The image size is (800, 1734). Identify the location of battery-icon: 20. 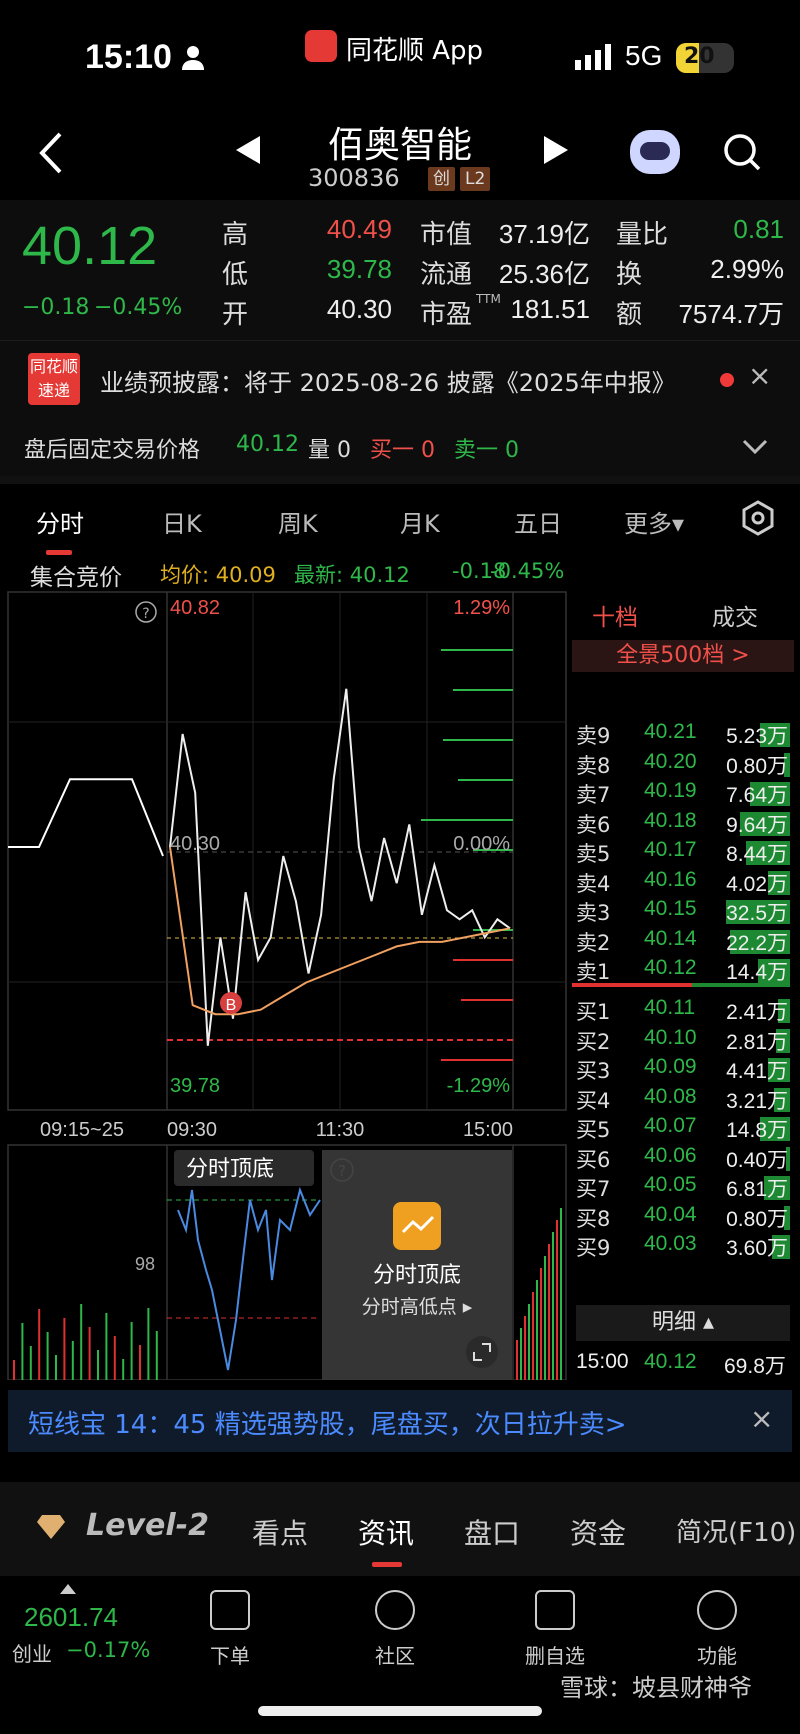
(705, 58).